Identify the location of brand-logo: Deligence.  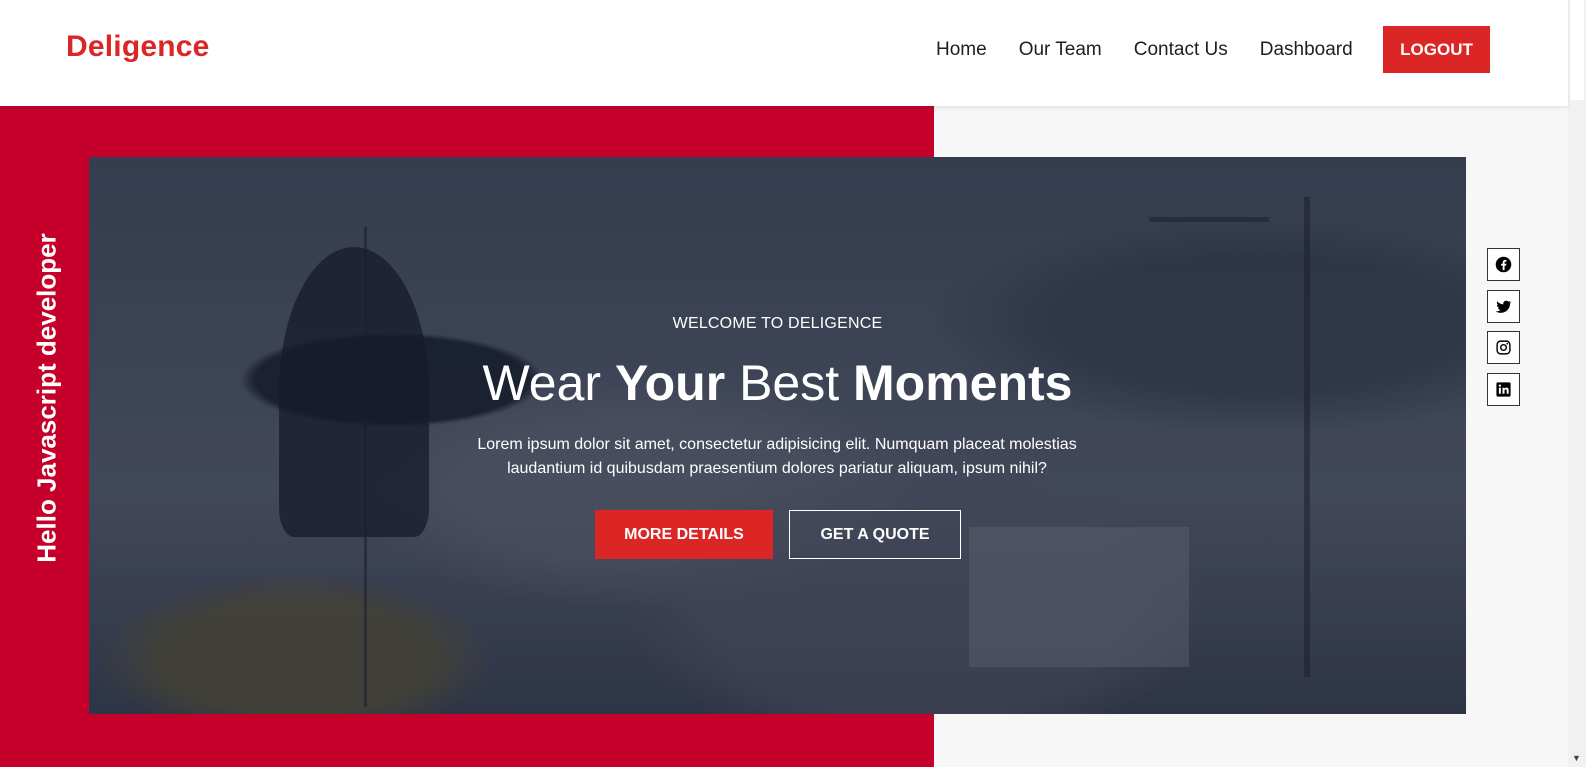
(138, 47).